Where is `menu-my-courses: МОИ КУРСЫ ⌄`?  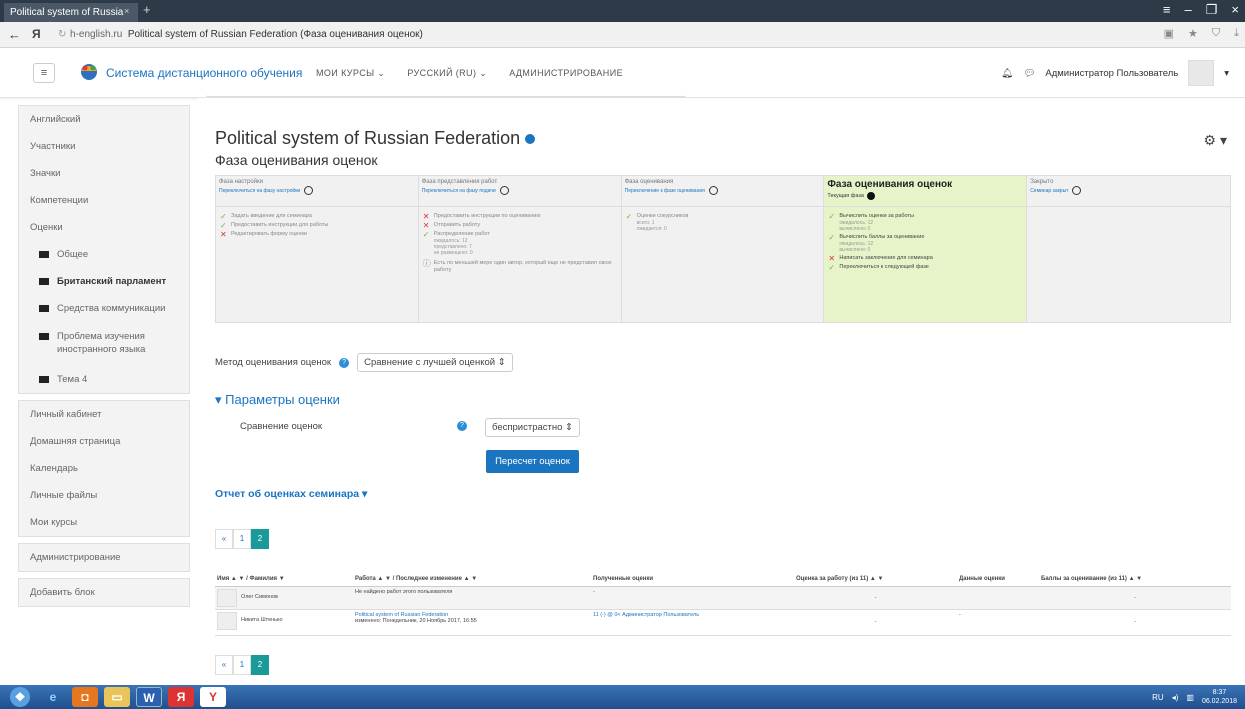
menu-my-courses: МОИ КУРСЫ ⌄ is located at coordinates (350, 73).